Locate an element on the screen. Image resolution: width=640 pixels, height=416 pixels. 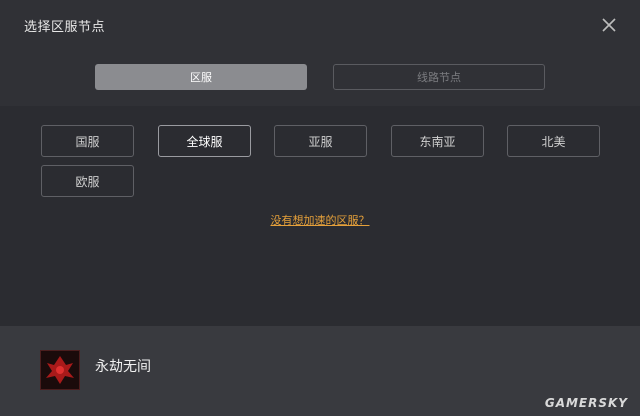
region-button-sea: 东南亚 is located at coordinates (437, 141).